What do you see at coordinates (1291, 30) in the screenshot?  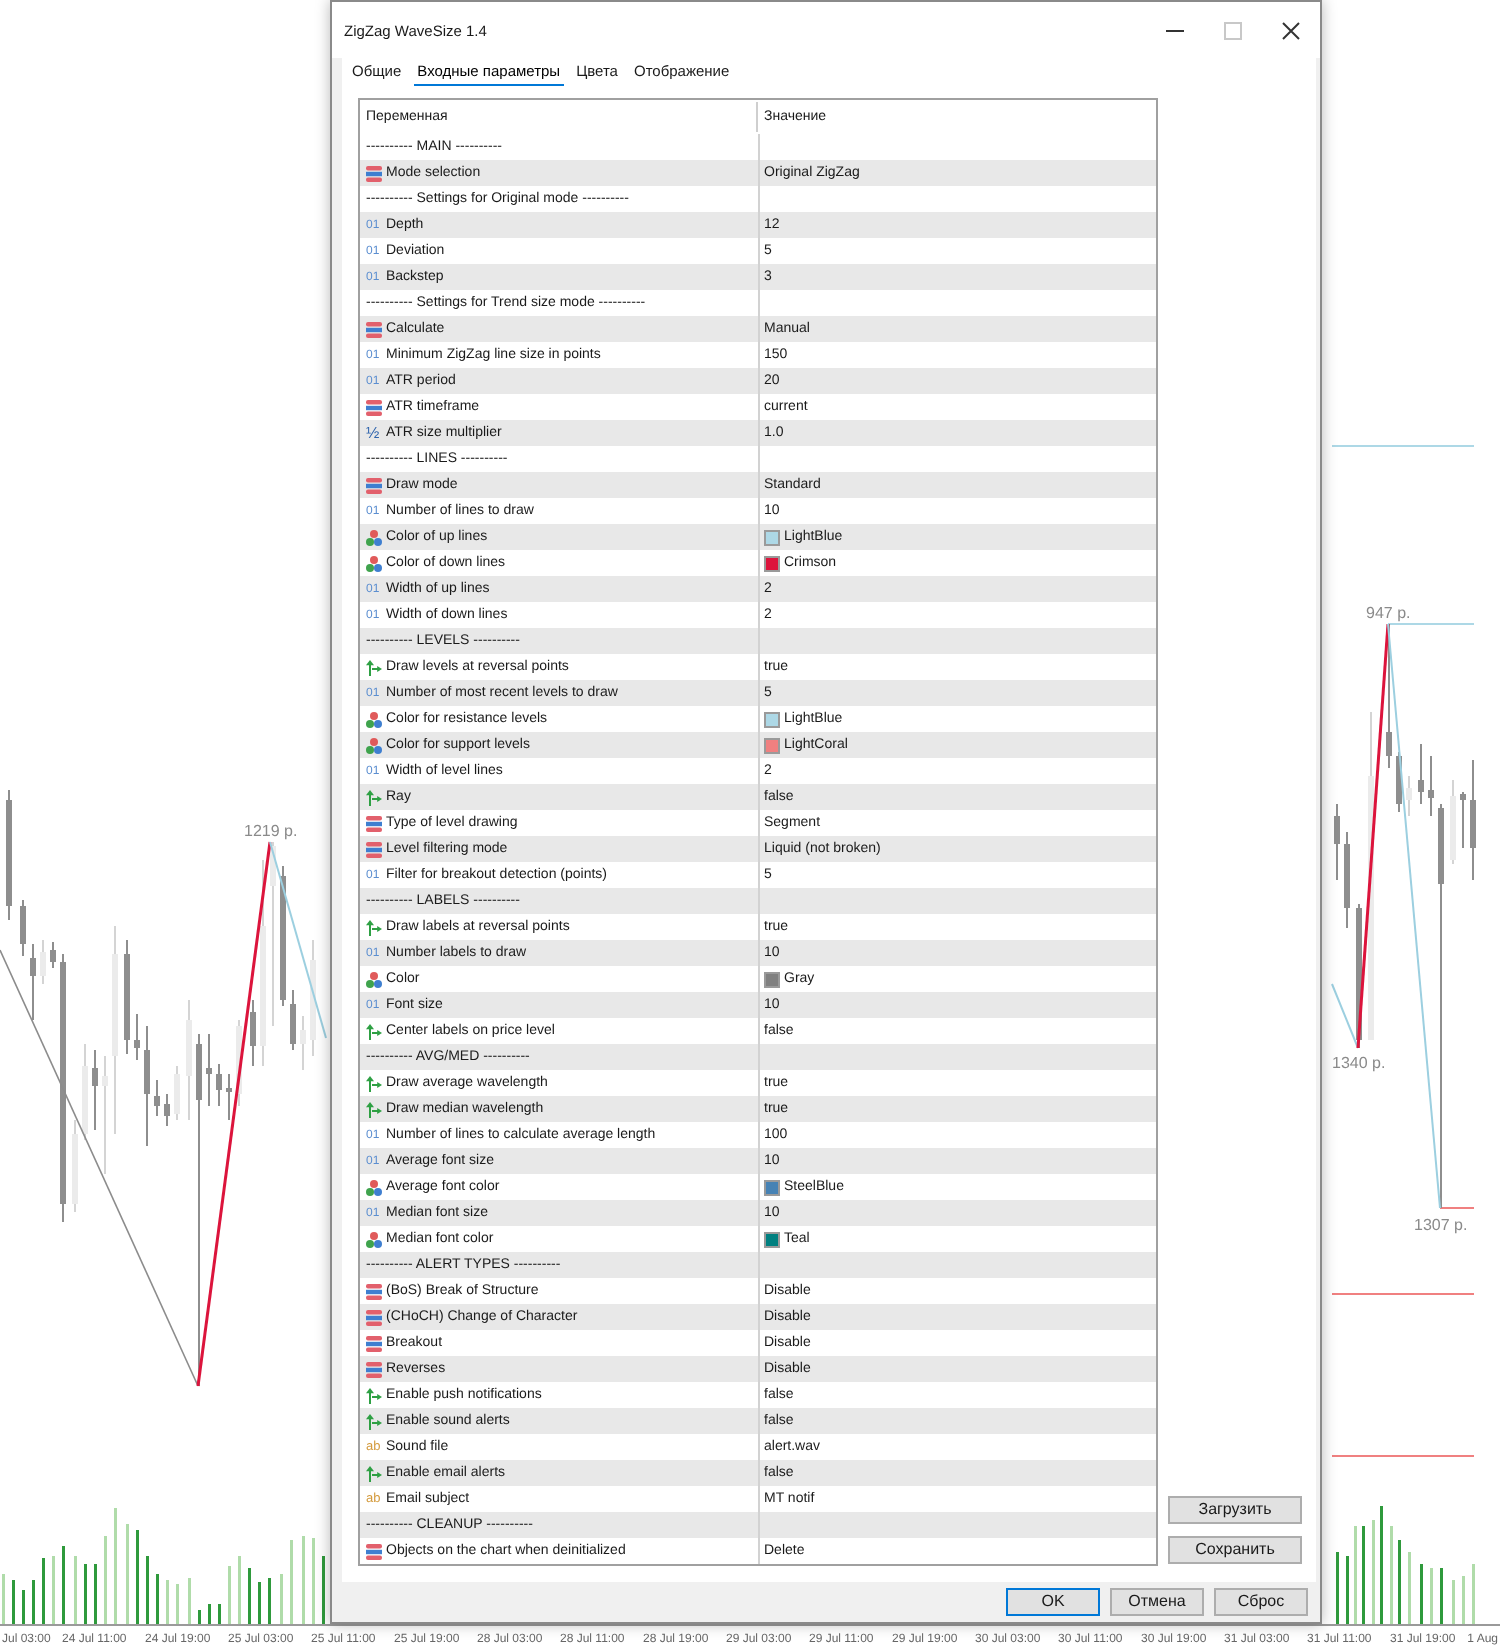 I see `close-icon` at bounding box center [1291, 30].